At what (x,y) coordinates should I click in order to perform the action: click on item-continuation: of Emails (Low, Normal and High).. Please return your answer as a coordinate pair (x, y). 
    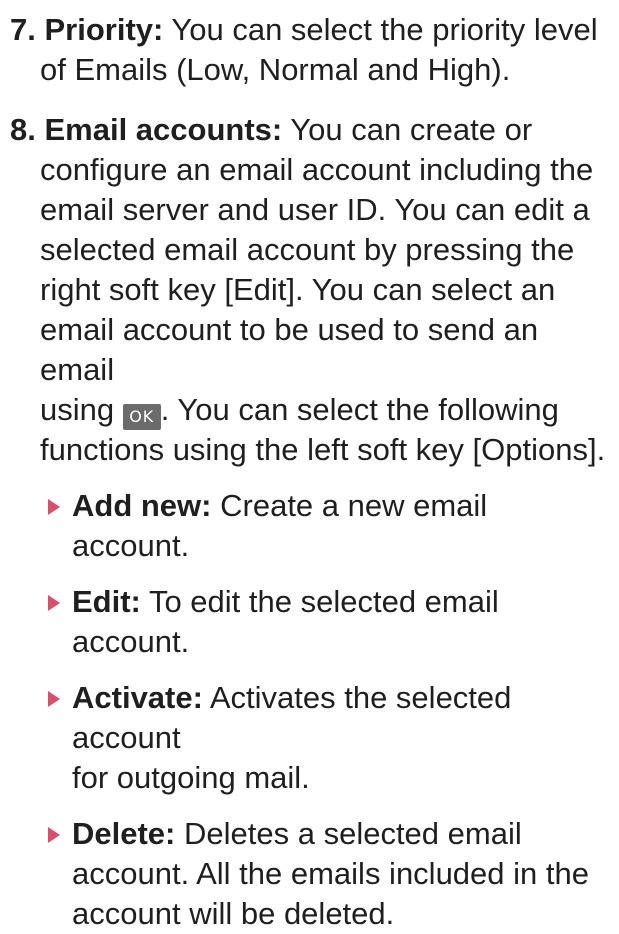
    Looking at the image, I should click on (275, 69).